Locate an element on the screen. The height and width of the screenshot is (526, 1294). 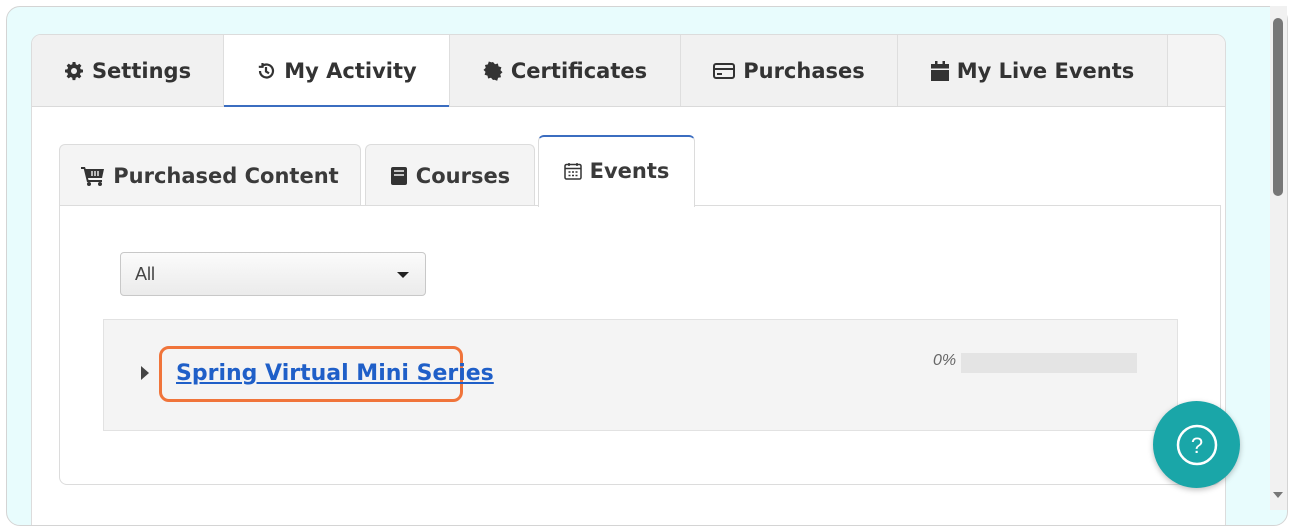
tab-certificates: Certificates is located at coordinates (565, 70).